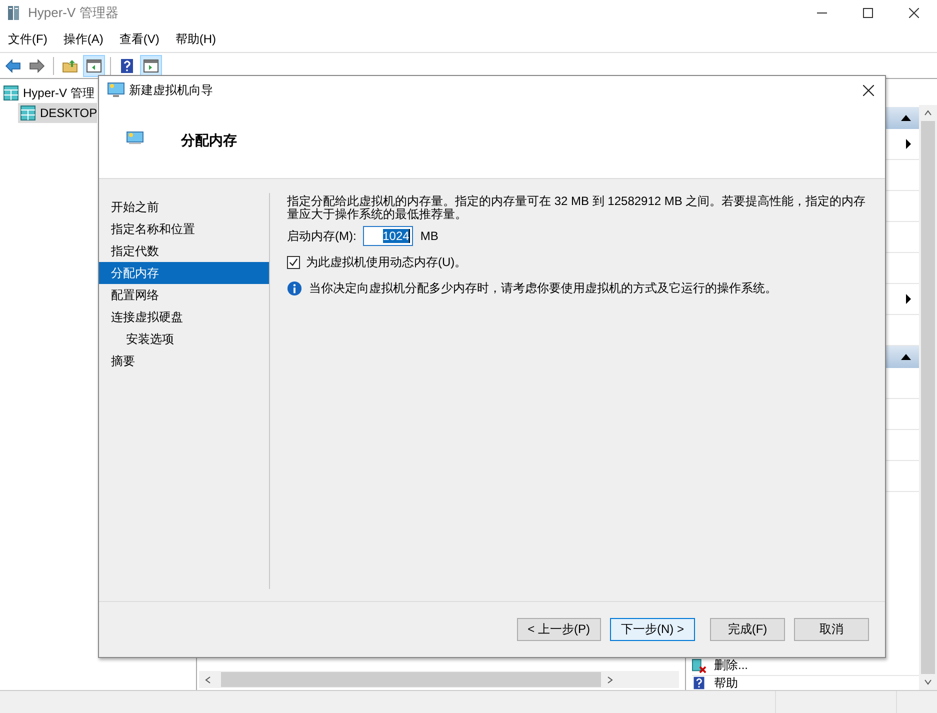  I want to click on scroll-left-icon, so click(208, 680).